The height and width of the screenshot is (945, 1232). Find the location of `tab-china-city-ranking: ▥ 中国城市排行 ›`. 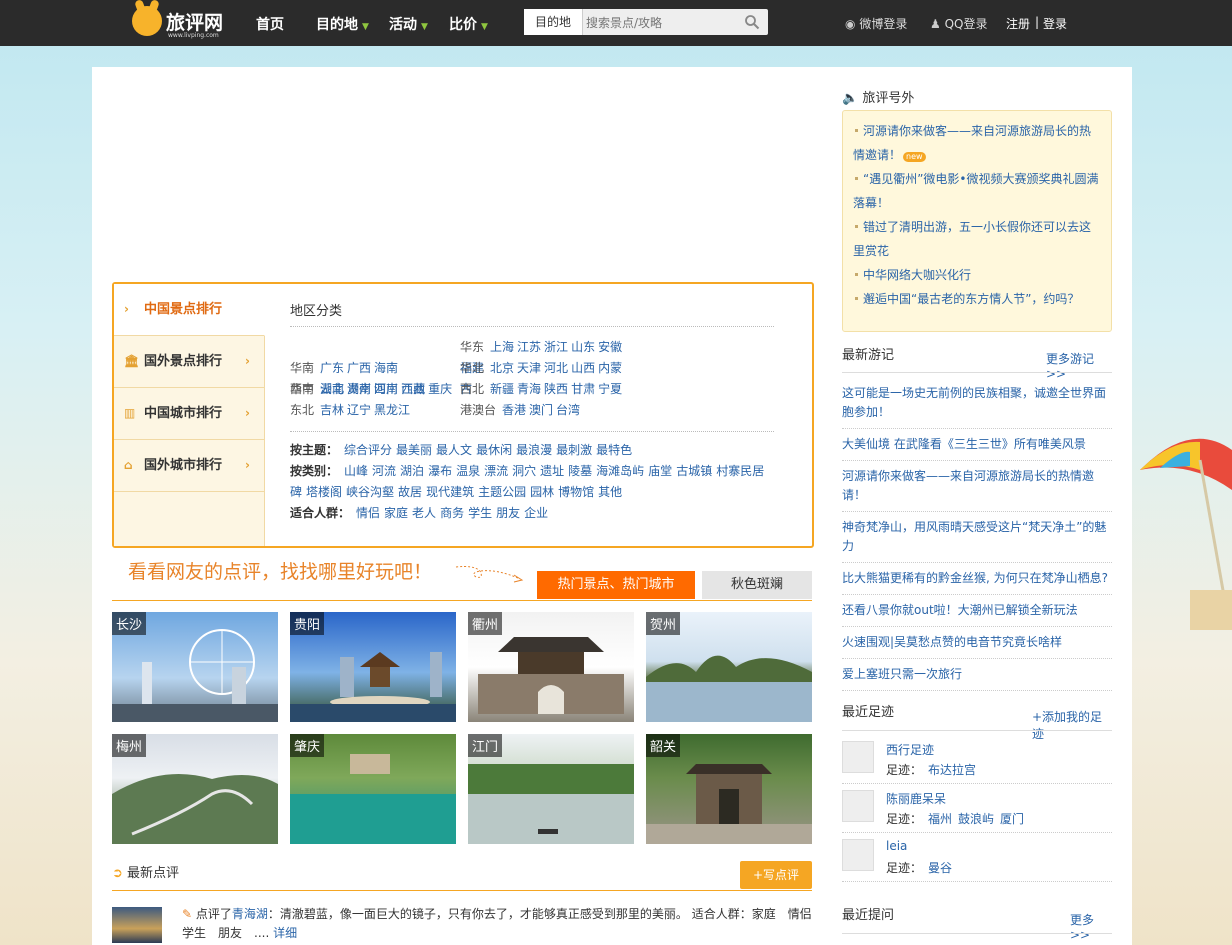

tab-china-city-ranking: ▥ 中国城市排行 › is located at coordinates (189, 414).